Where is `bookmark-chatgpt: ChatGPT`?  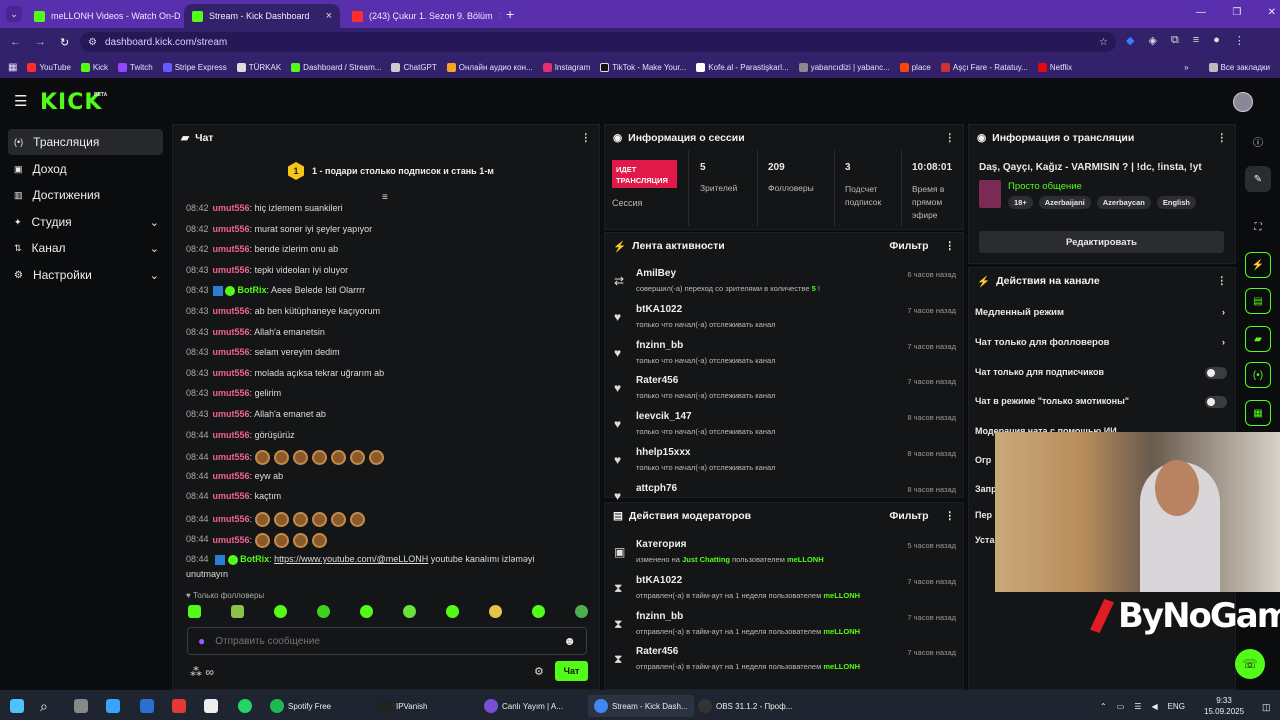
bookmark-chatgpt: ChatGPT is located at coordinates (414, 67).